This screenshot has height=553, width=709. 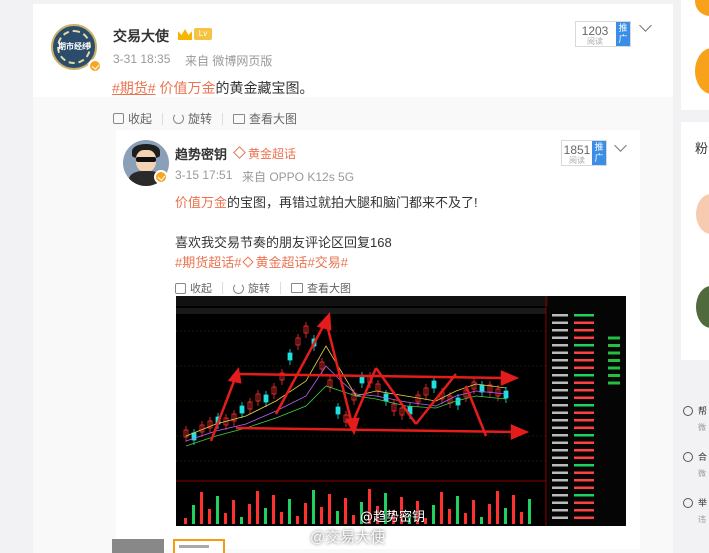 I want to click on candle-body, so click(x=458, y=401).